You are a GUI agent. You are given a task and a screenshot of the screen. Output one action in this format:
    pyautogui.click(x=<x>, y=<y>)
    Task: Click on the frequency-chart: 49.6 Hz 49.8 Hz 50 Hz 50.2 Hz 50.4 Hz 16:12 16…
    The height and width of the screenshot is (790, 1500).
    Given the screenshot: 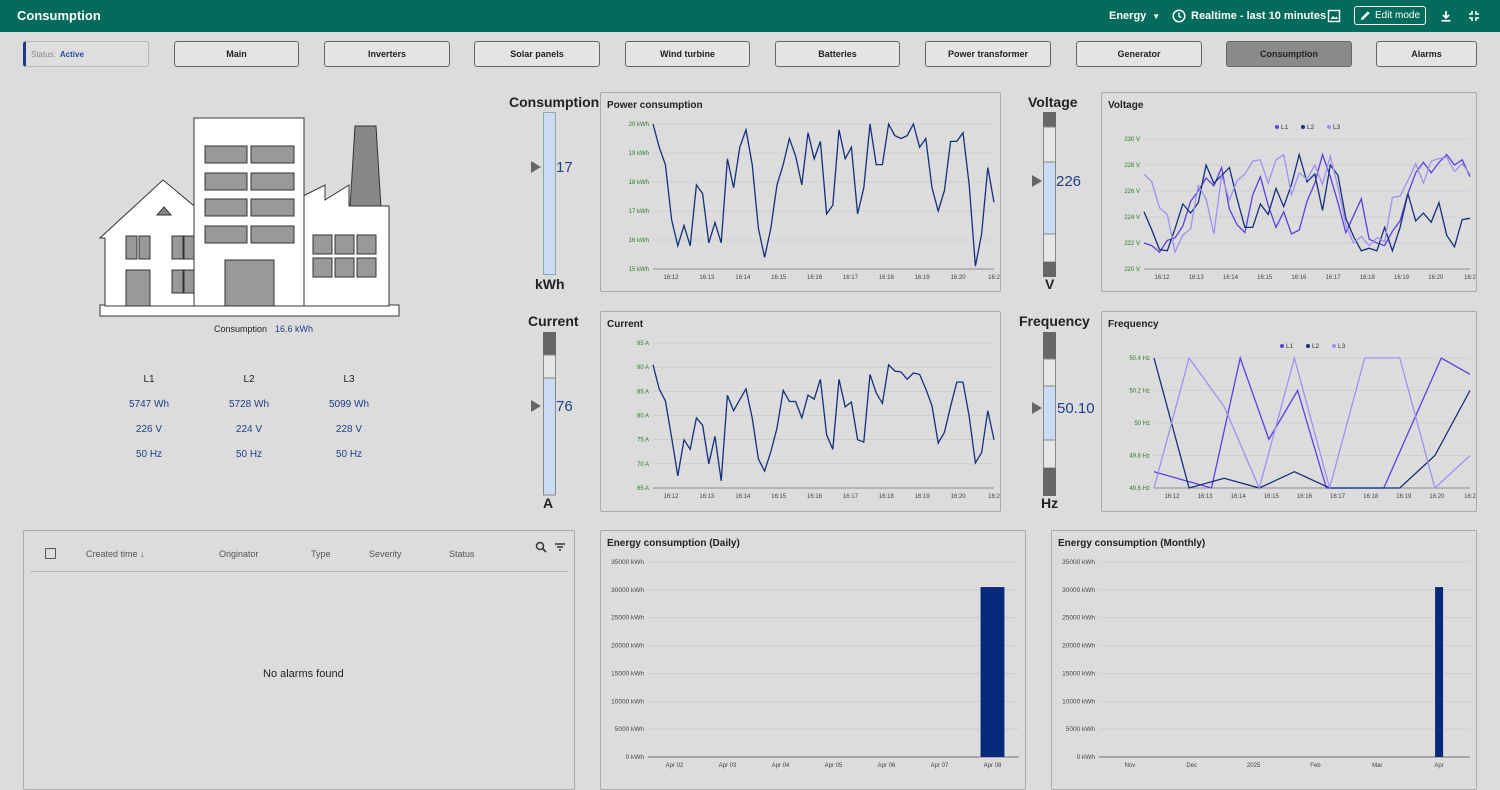 What is the action you would take?
    pyautogui.click(x=1302, y=421)
    